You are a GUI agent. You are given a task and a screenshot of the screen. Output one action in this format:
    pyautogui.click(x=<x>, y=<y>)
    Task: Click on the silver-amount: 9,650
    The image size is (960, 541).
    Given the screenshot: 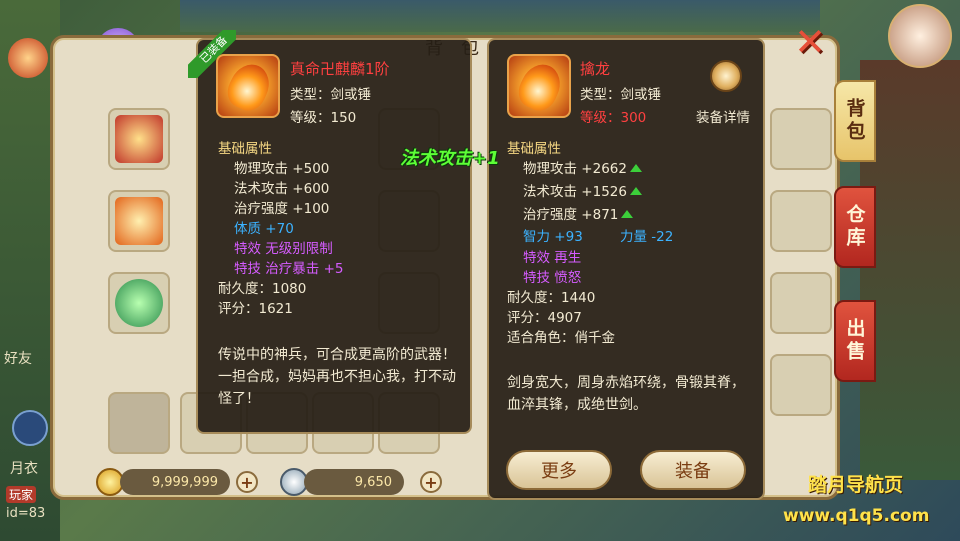 What is the action you would take?
    pyautogui.click(x=354, y=482)
    